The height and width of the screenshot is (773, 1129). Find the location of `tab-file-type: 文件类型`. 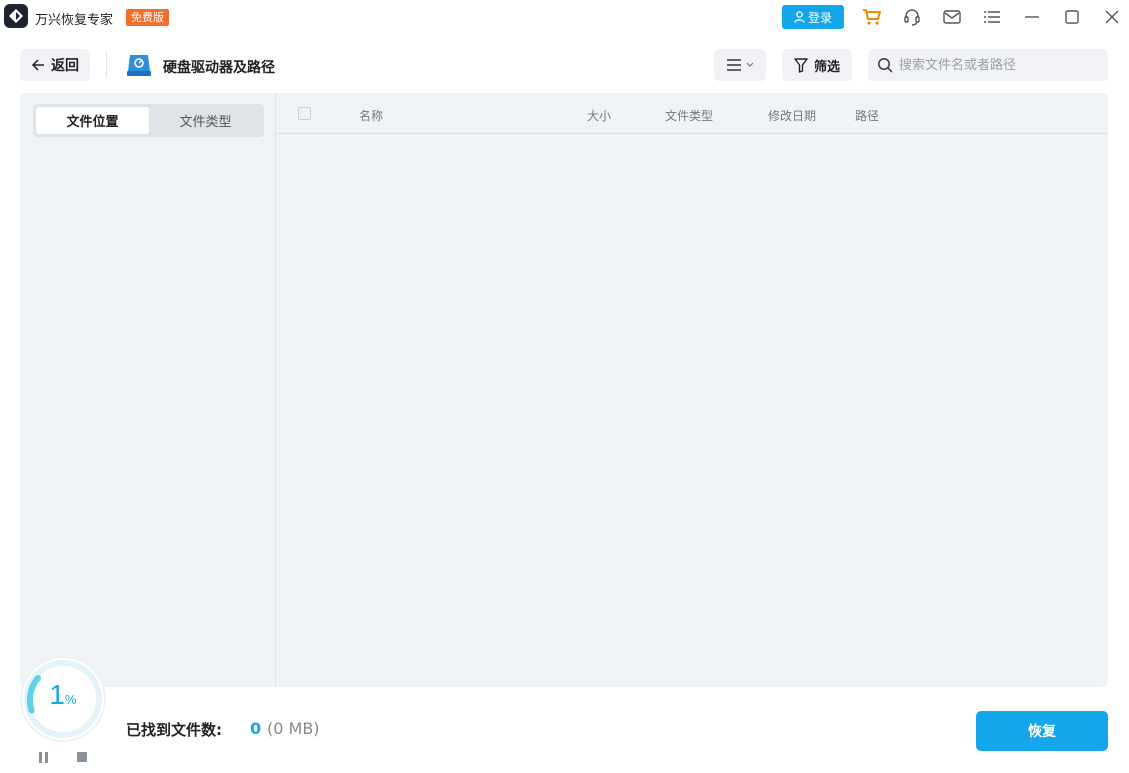

tab-file-type: 文件类型 is located at coordinates (205, 120).